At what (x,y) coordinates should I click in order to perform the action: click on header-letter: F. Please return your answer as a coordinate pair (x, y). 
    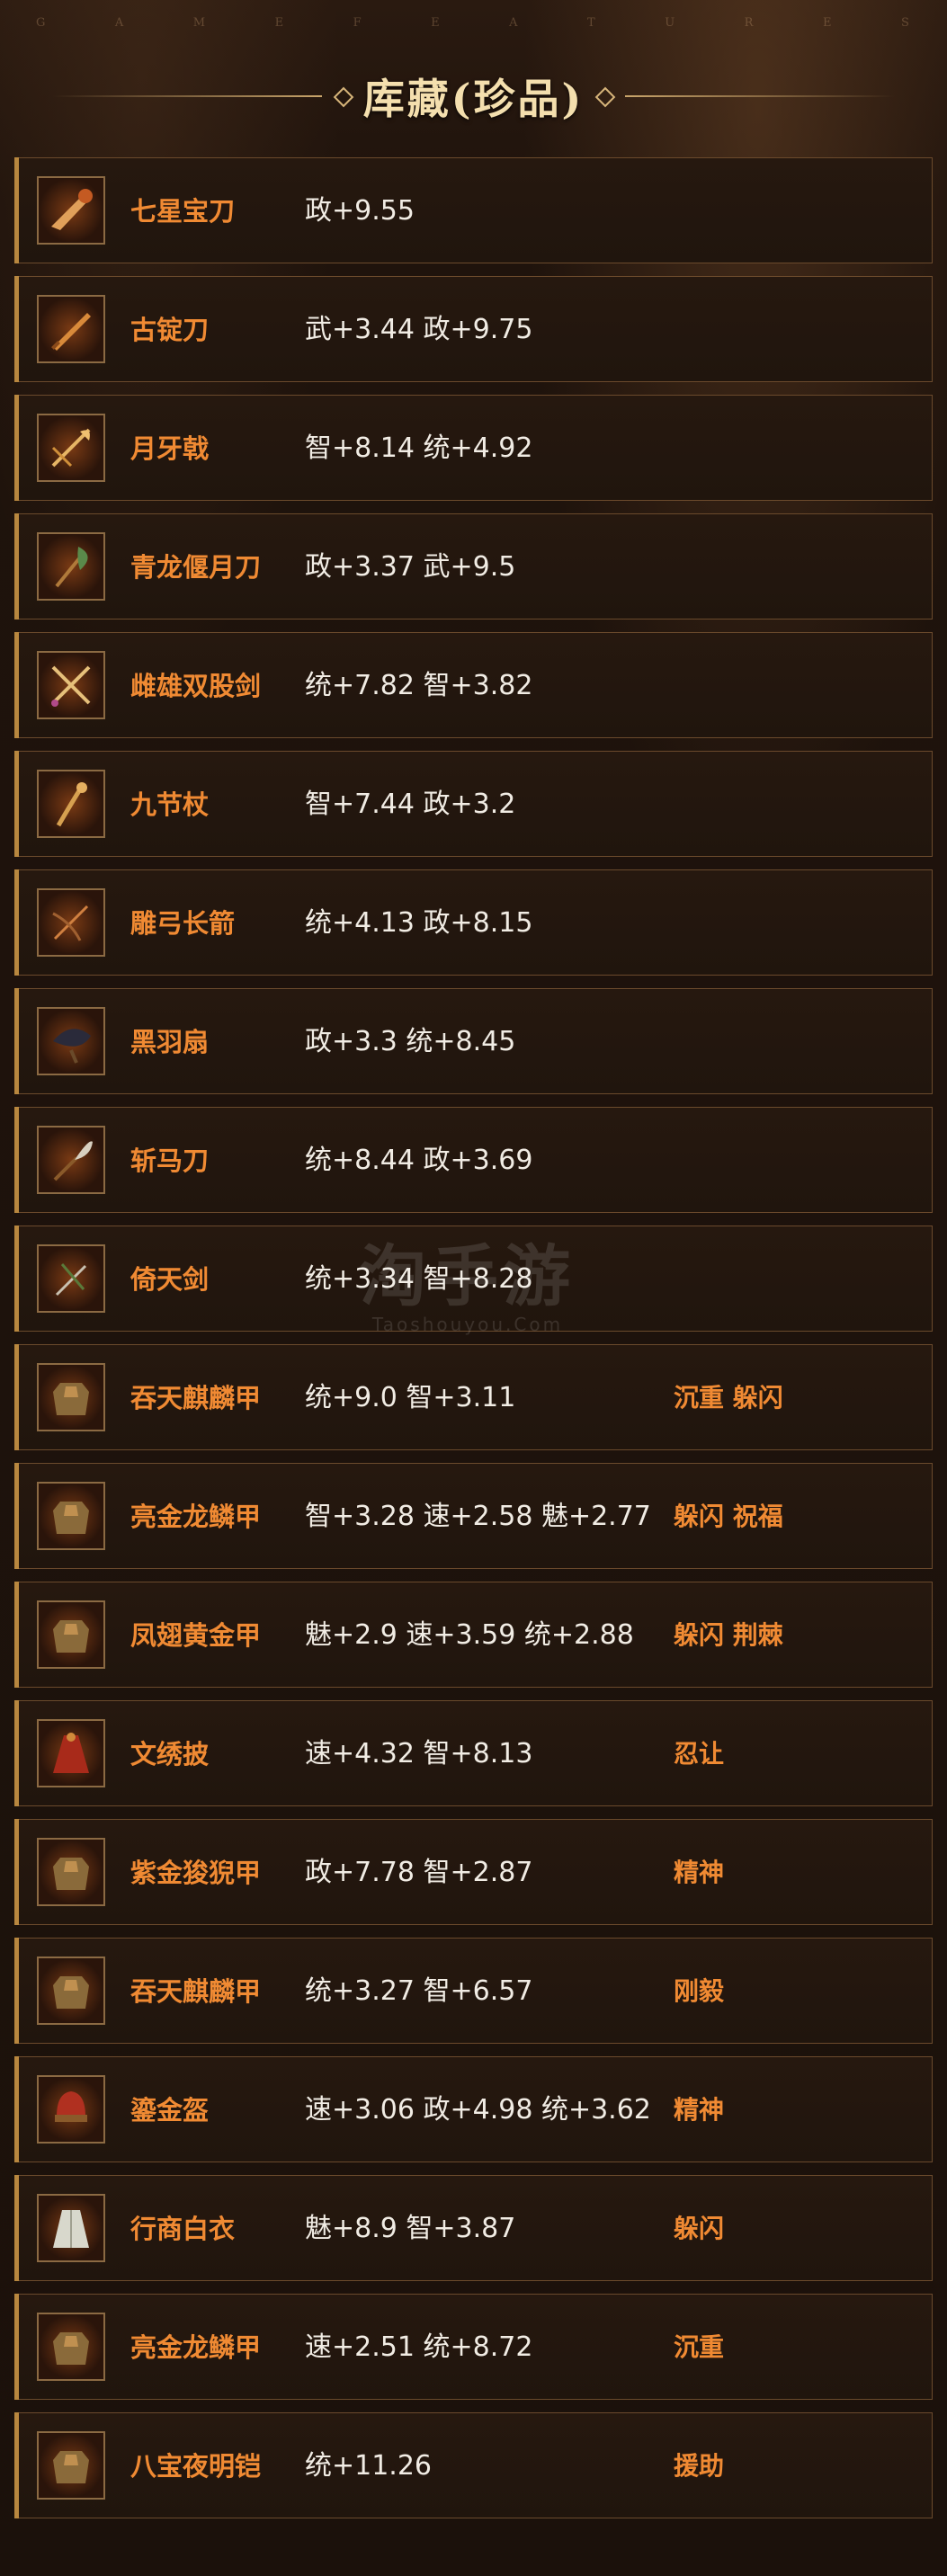
    Looking at the image, I should click on (358, 23).